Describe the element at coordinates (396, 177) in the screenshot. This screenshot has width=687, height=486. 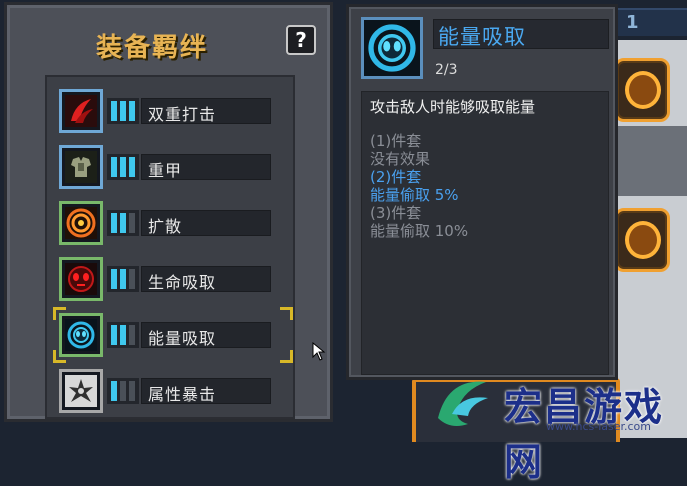
I see `set-tier-2-label: (2)件套` at that location.